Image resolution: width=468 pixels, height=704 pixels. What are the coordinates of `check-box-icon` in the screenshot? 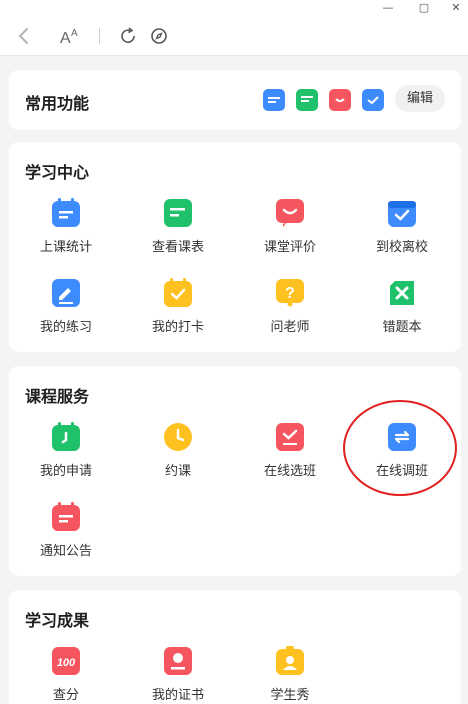 It's located at (402, 214).